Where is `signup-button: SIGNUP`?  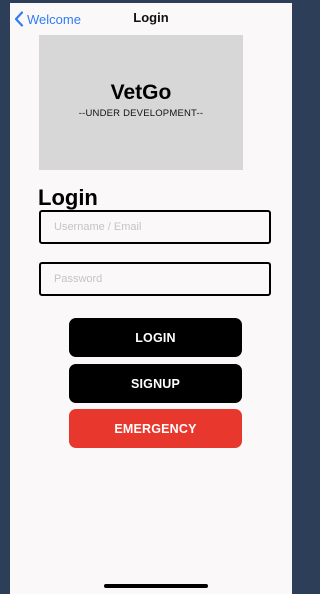 signup-button: SIGNUP is located at coordinates (155, 383).